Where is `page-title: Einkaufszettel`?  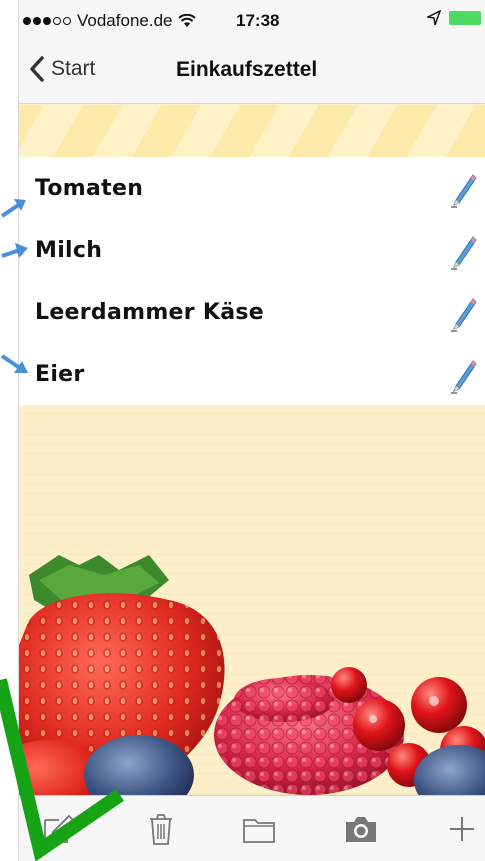 page-title: Einkaufszettel is located at coordinates (247, 69).